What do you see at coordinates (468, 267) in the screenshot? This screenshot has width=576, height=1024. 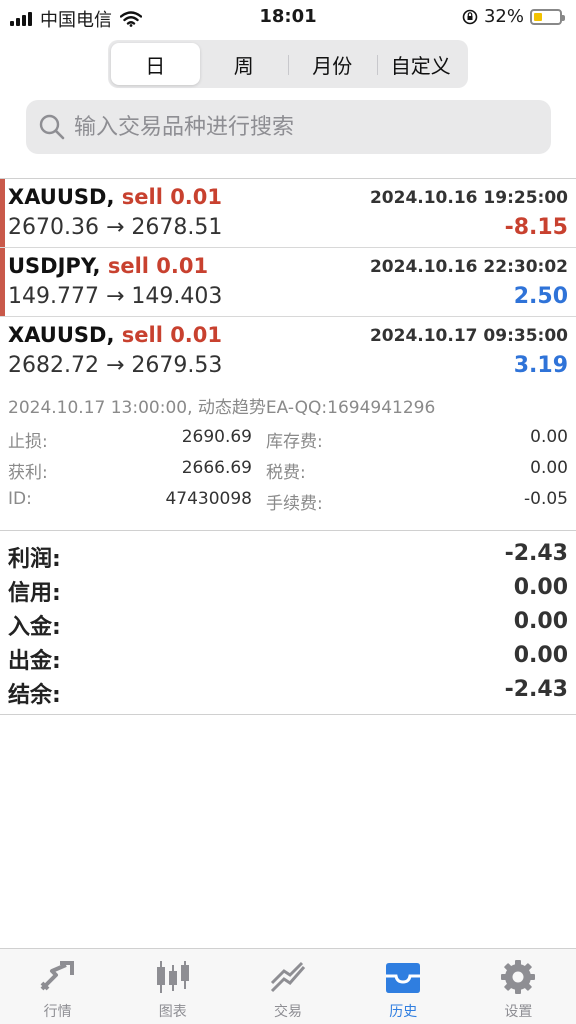 I see `trade-time: 2024.10.16 22:30:02` at bounding box center [468, 267].